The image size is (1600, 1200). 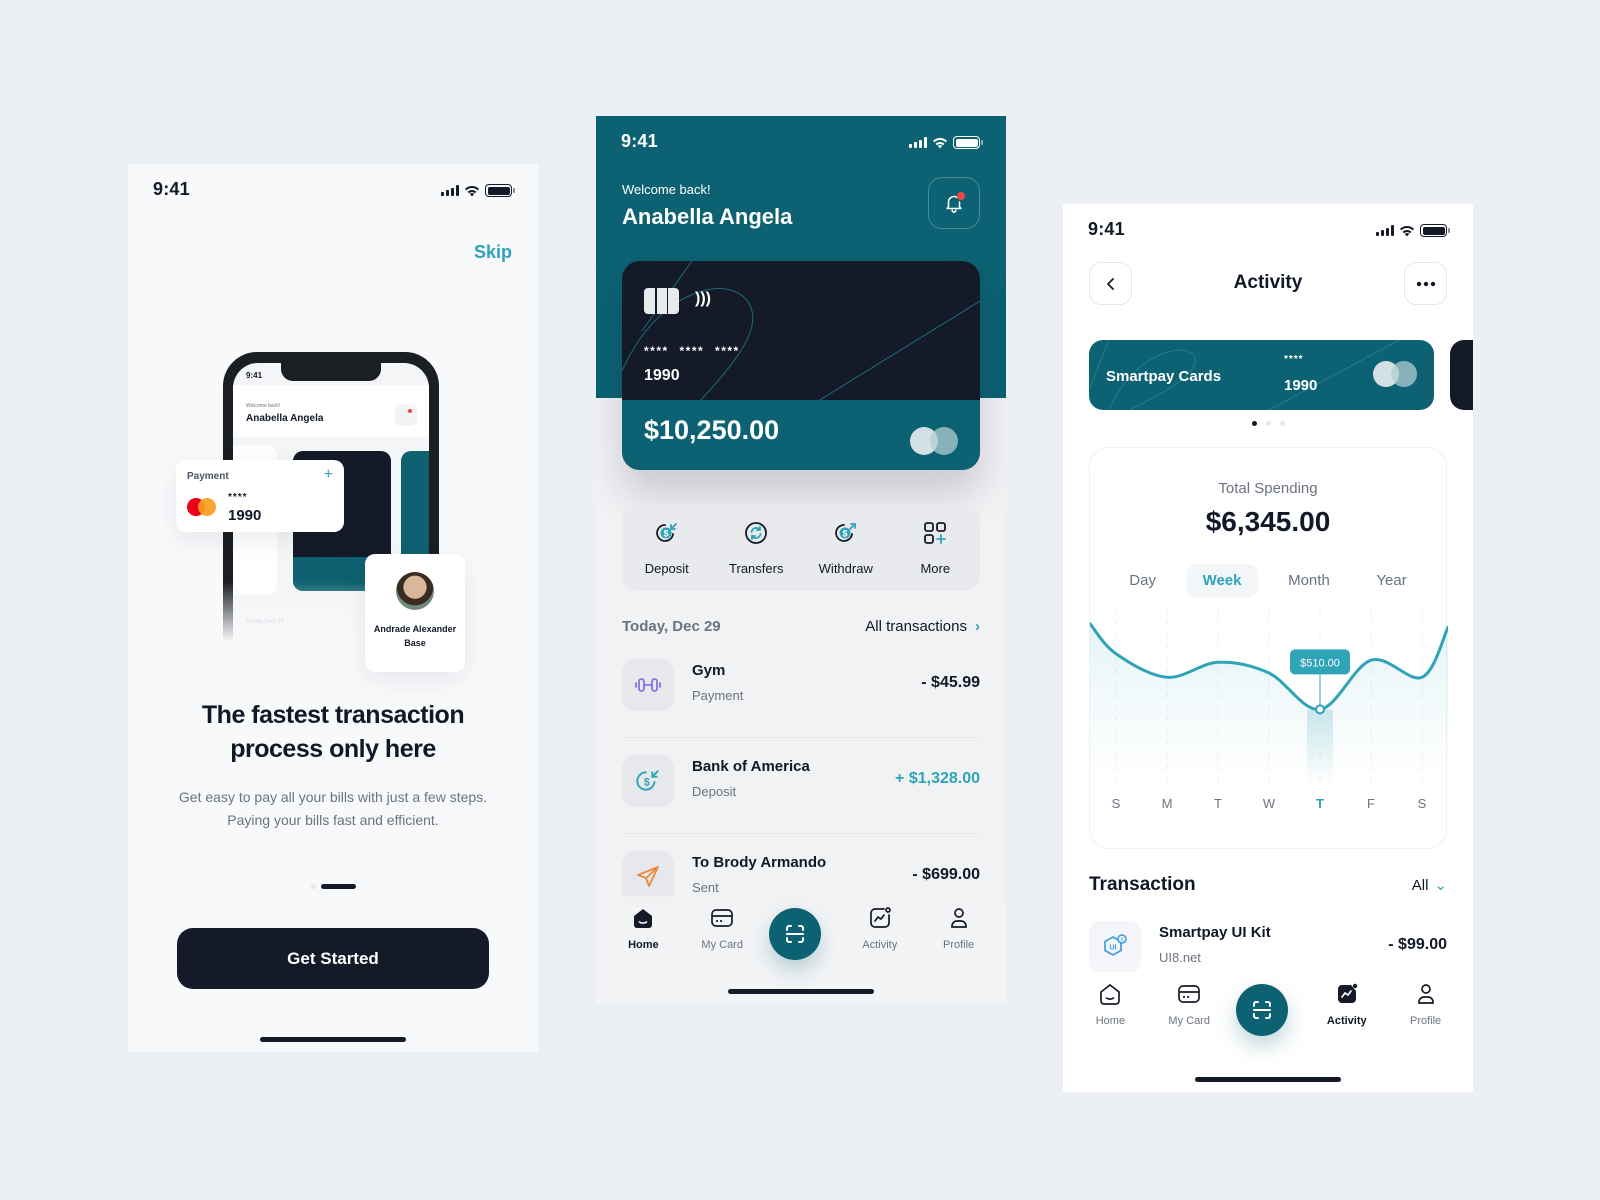 What do you see at coordinates (1110, 994) in the screenshot?
I see `home-icon` at bounding box center [1110, 994].